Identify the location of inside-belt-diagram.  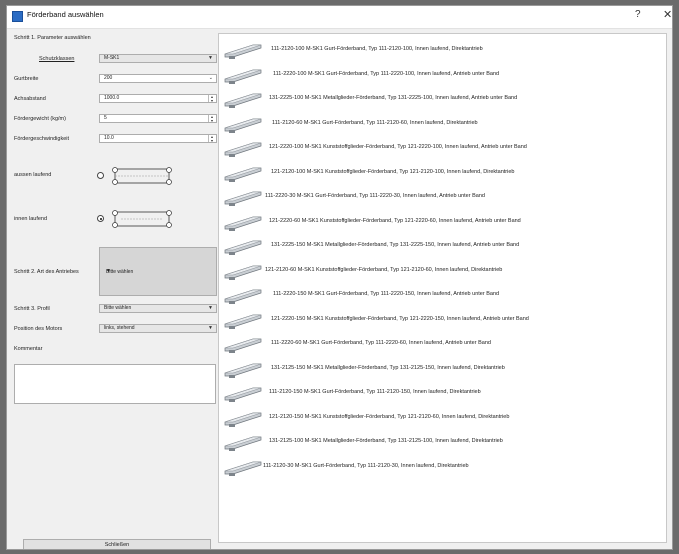
(142, 219).